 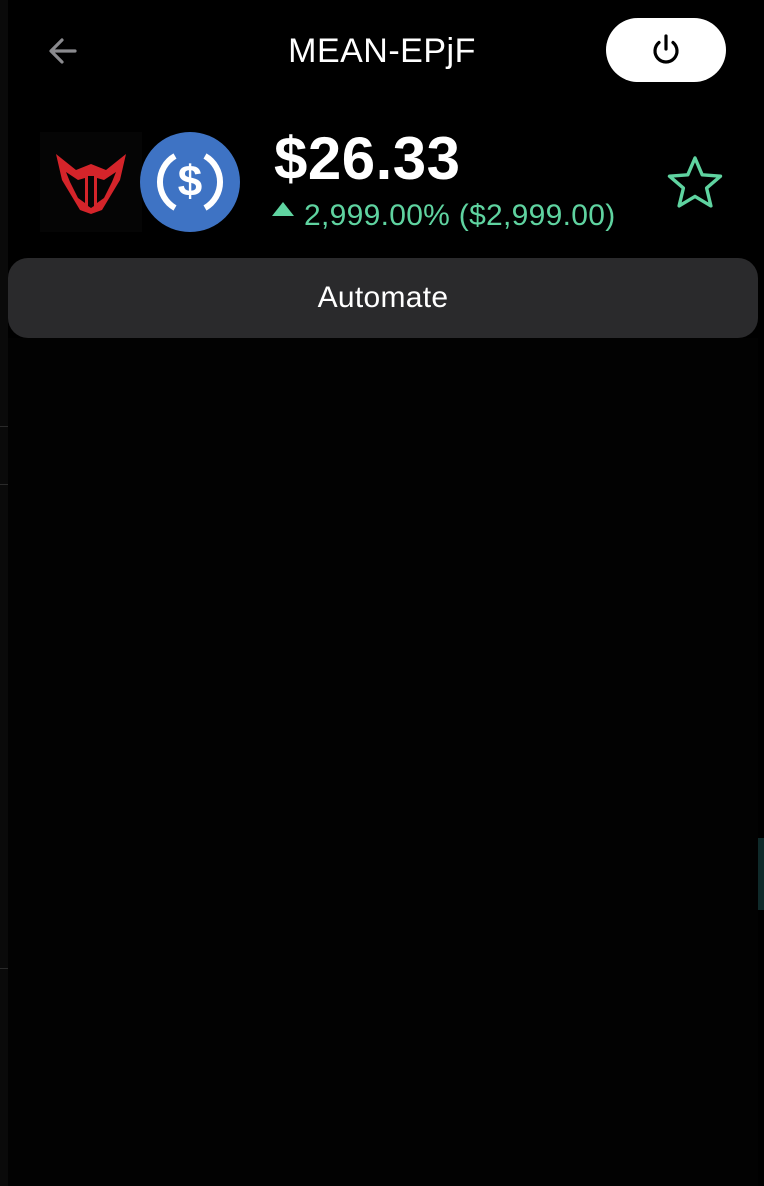 I want to click on favorite-button, so click(x=695, y=183).